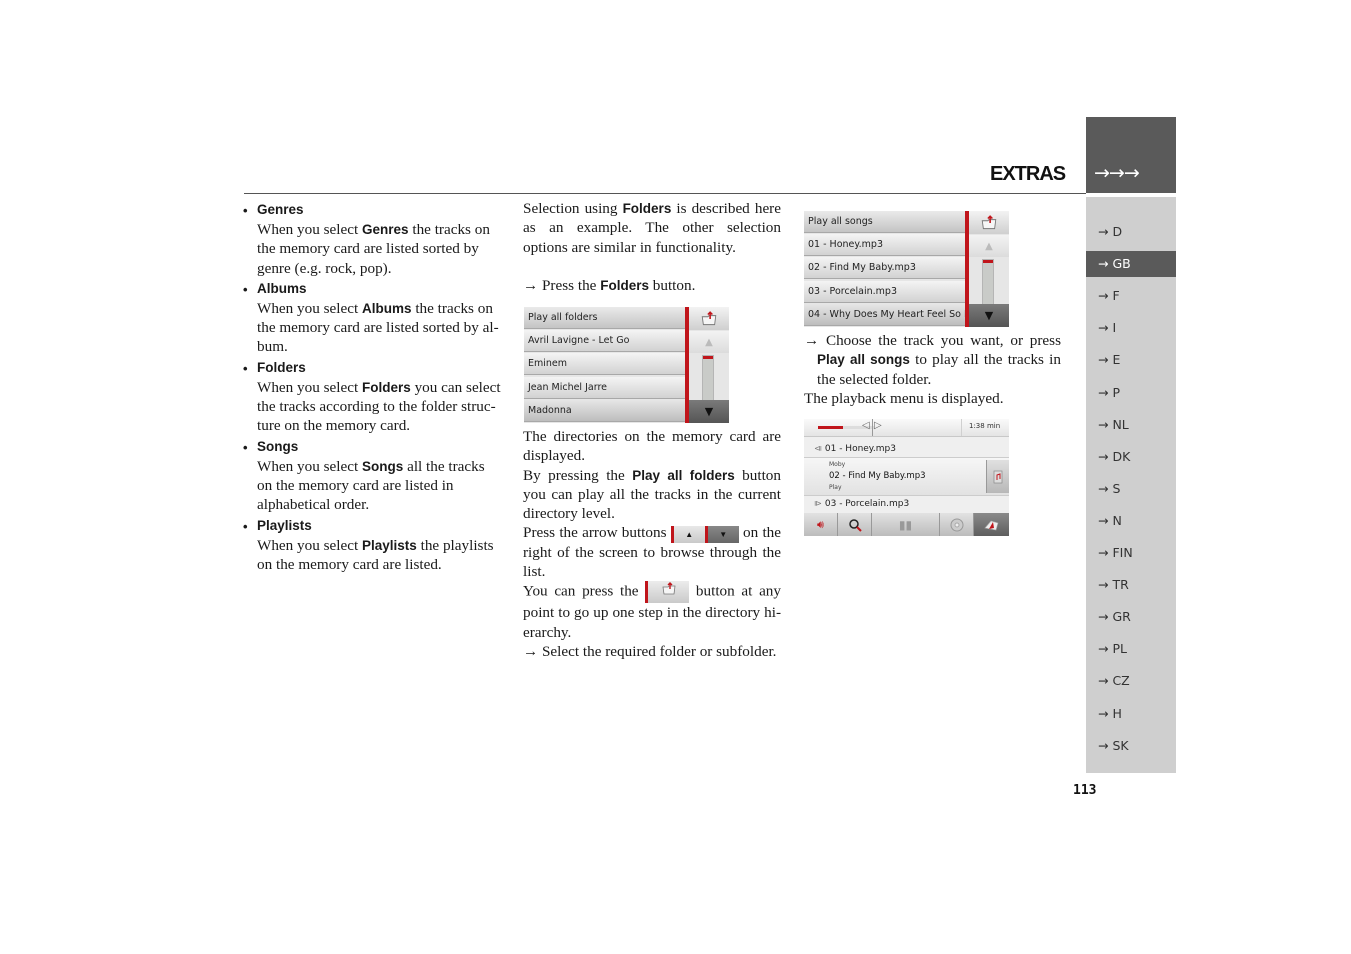  I want to click on elapsed-time: 1:38 min, so click(985, 426).